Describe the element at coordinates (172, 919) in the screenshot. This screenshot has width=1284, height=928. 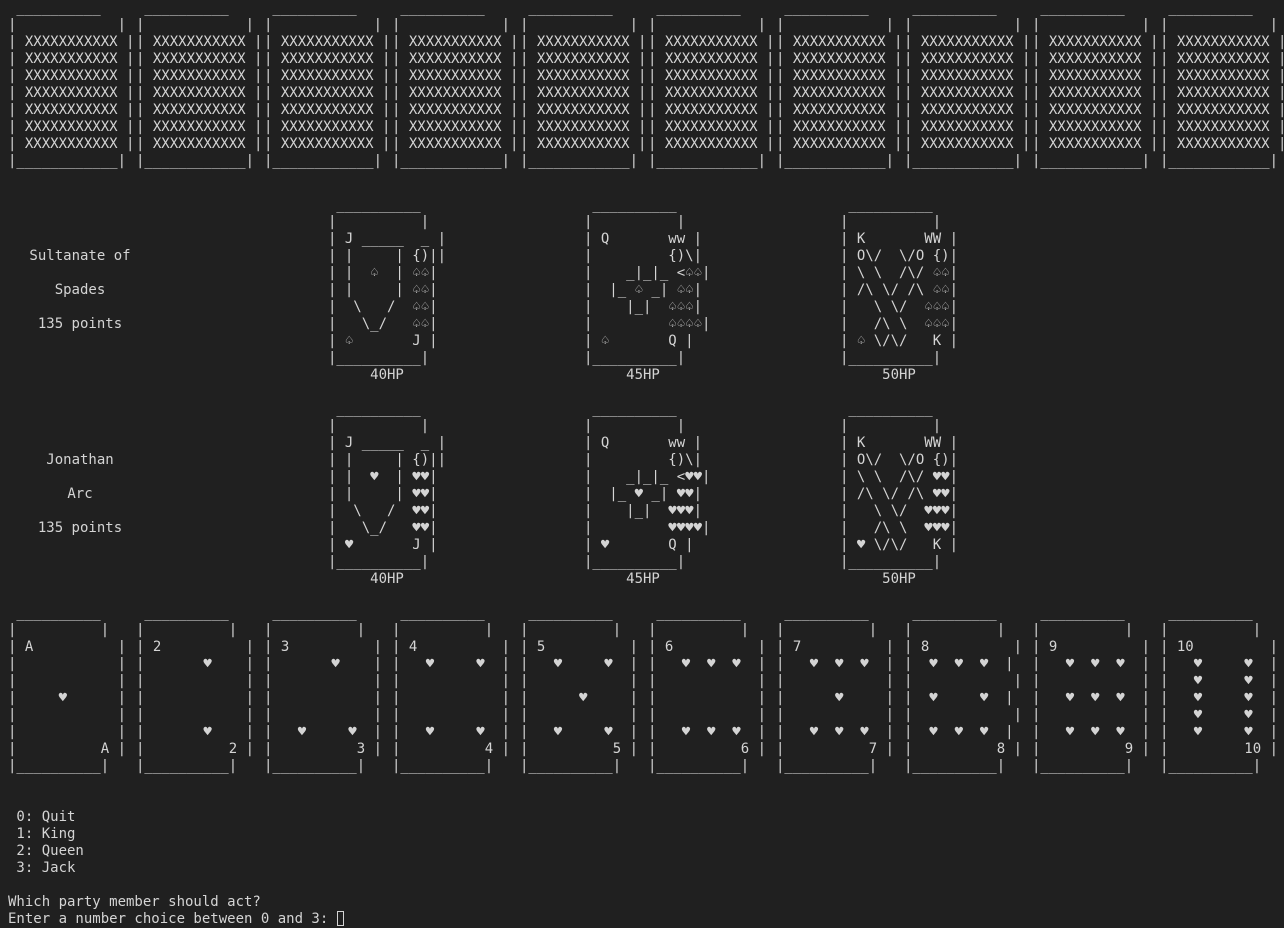
I see `prompt-text: Enter a number choice between 0 and 3:` at that location.